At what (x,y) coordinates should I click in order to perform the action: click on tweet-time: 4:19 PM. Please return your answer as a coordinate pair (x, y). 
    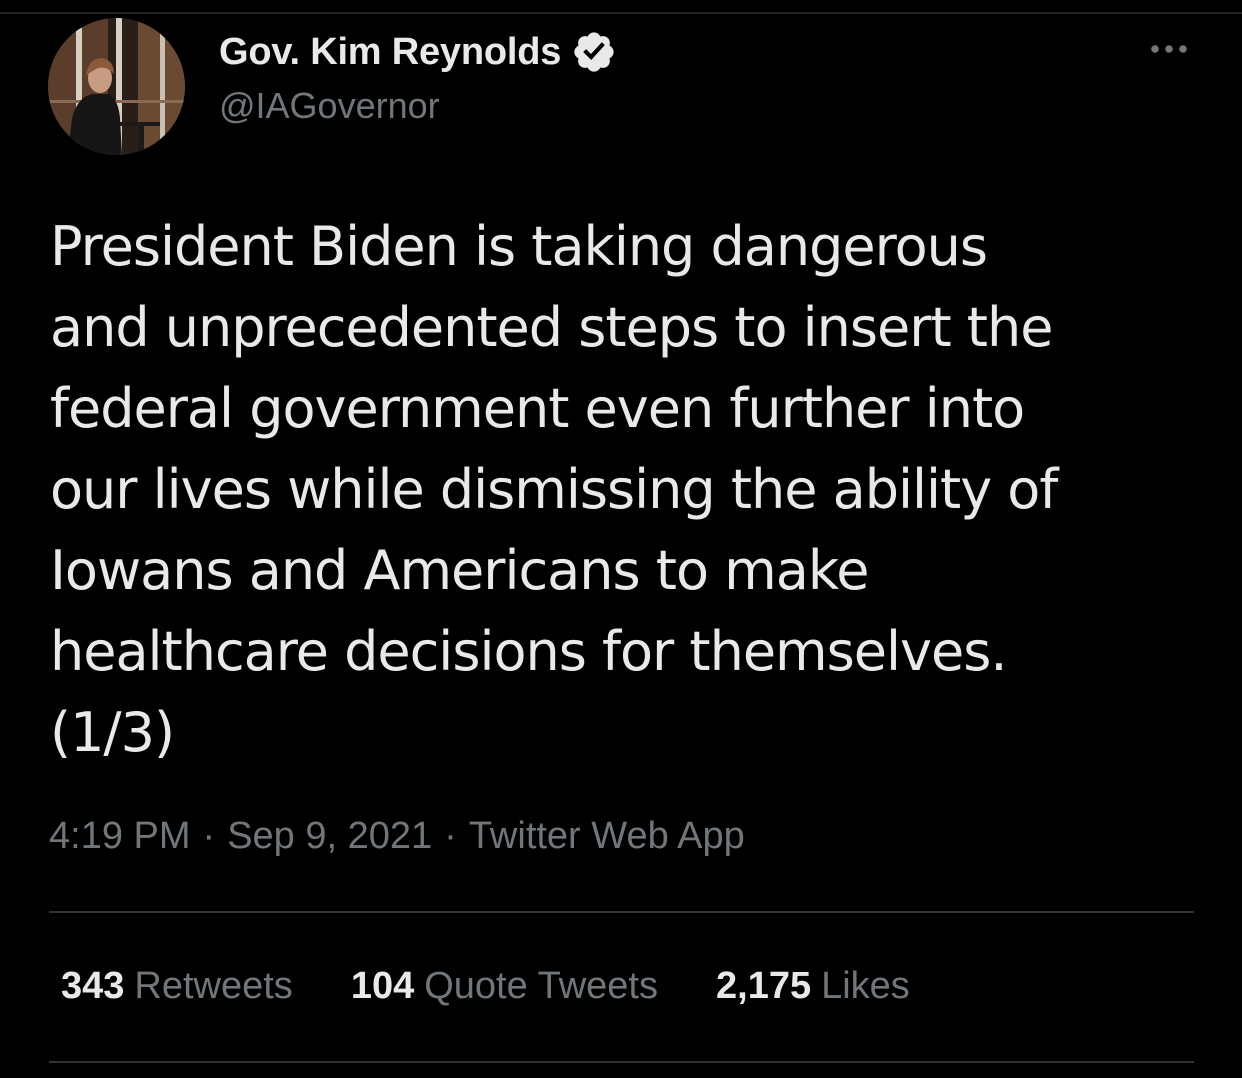
    Looking at the image, I should click on (120, 836).